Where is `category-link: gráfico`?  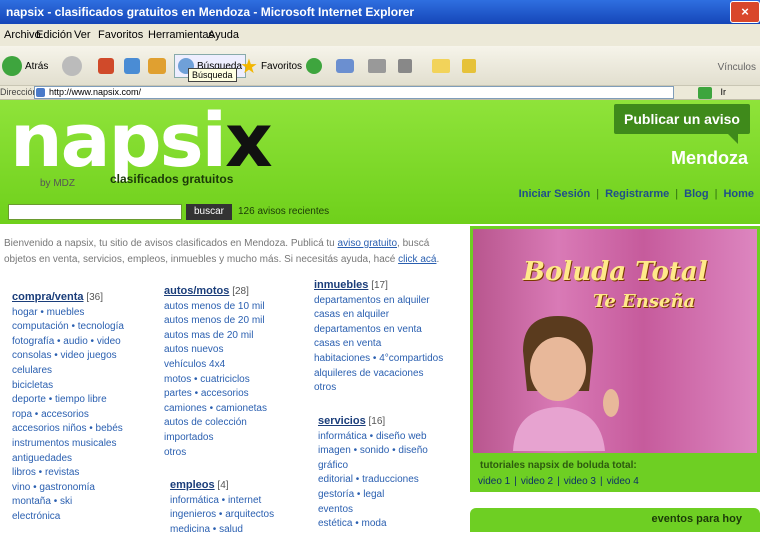 category-link: gráfico is located at coordinates (373, 466).